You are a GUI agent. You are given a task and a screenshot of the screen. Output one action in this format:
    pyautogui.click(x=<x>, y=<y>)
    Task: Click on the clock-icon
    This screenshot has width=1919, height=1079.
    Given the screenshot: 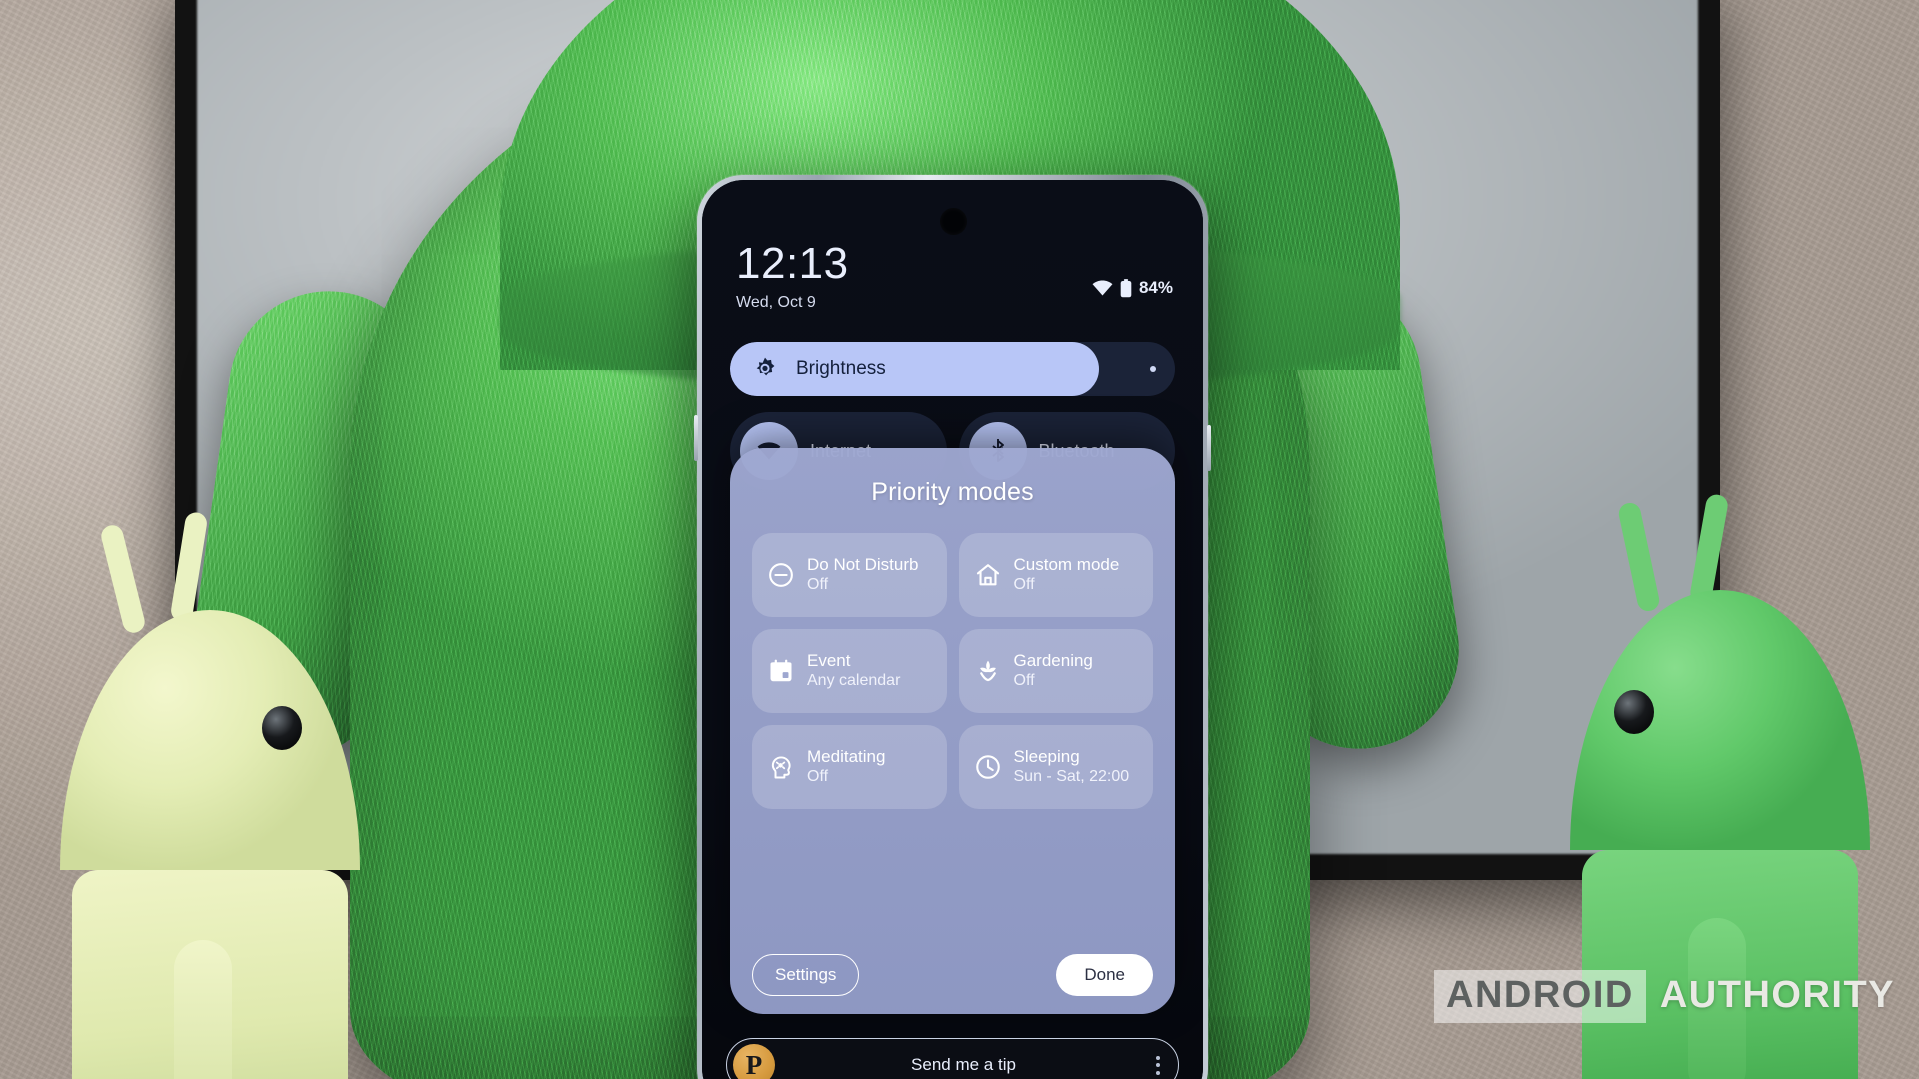 What is the action you would take?
    pyautogui.click(x=988, y=767)
    